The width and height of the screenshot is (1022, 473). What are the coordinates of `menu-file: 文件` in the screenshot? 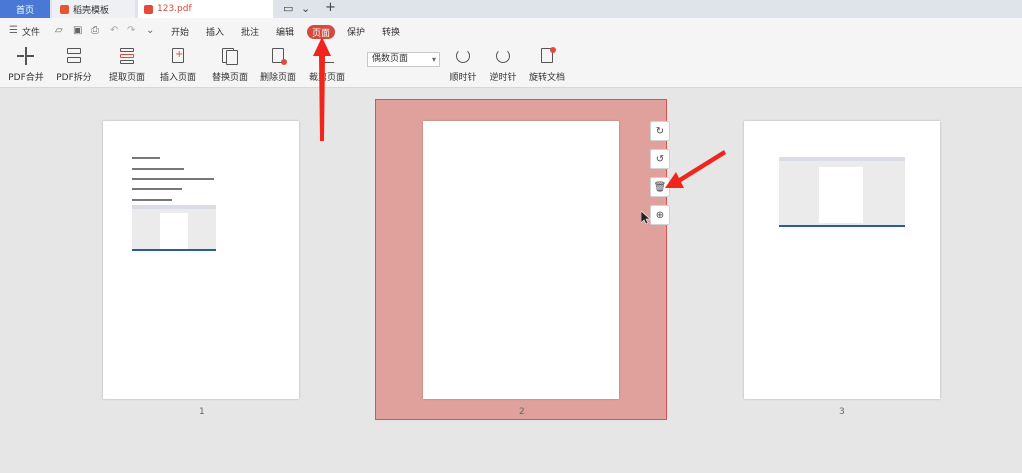 It's located at (31, 31).